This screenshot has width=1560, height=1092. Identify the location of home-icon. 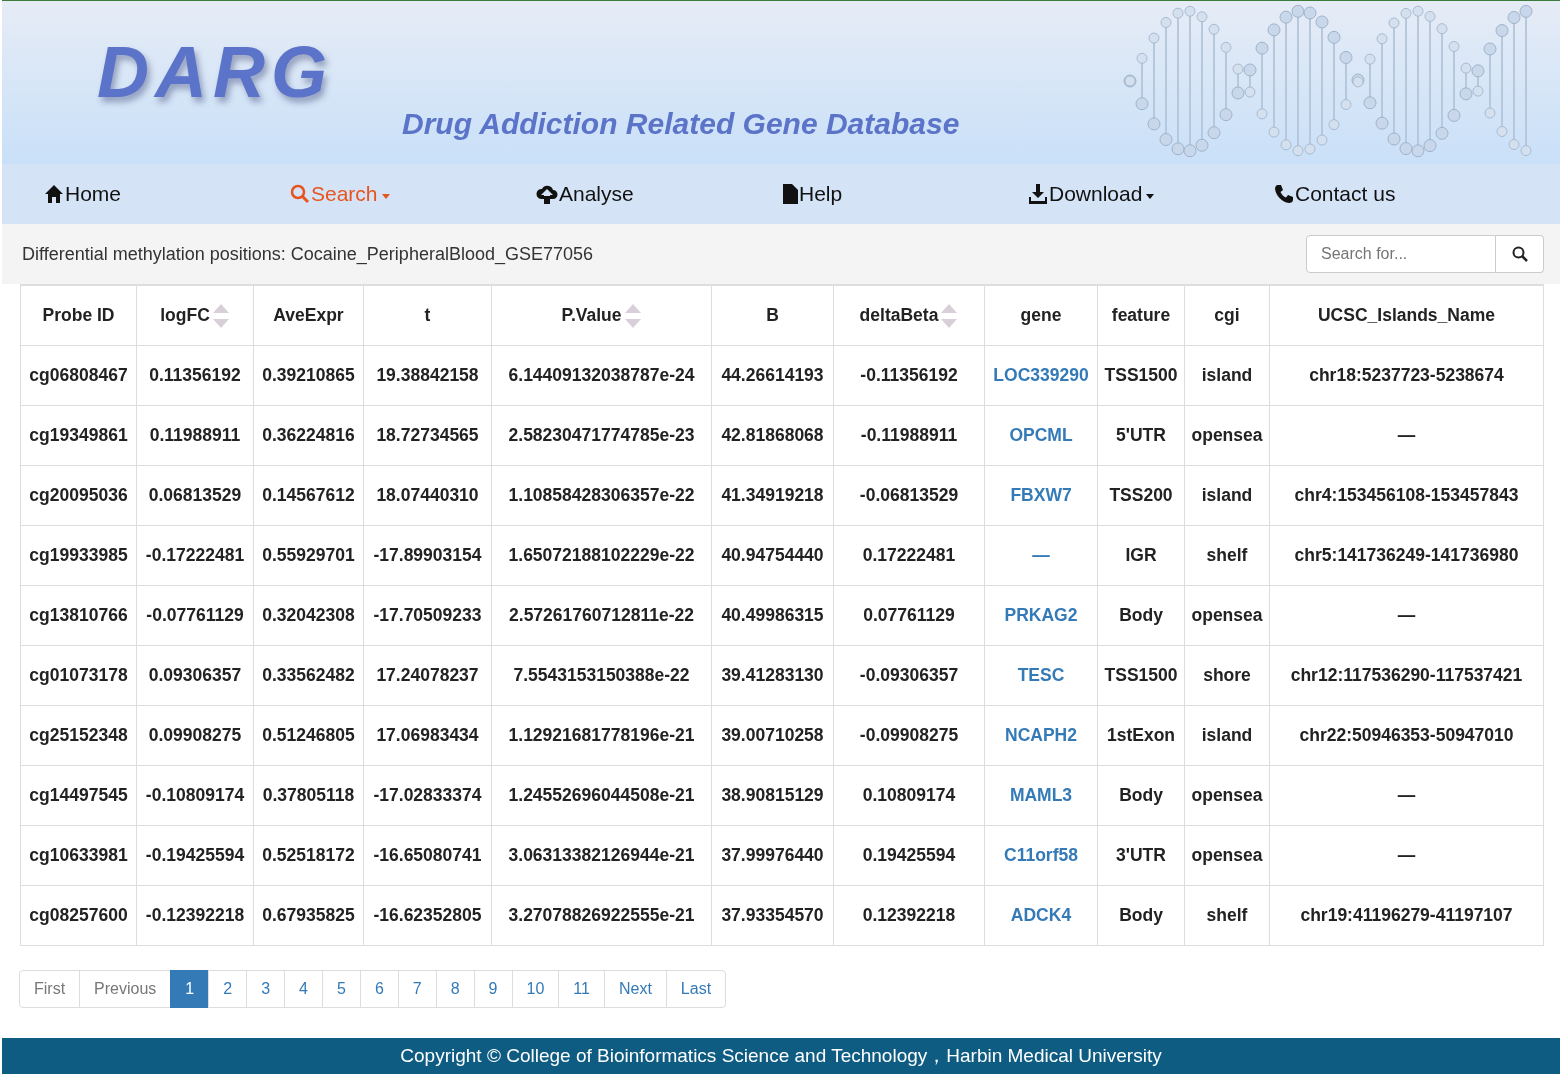
(54, 194).